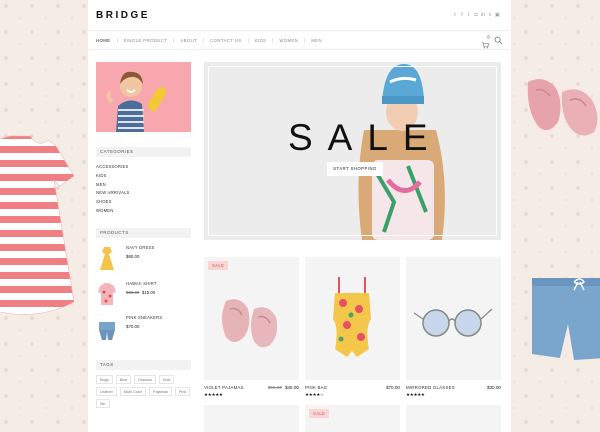 The image size is (600, 432). Describe the element at coordinates (145, 379) in the screenshot. I see `tag-glasses: Glasses` at that location.